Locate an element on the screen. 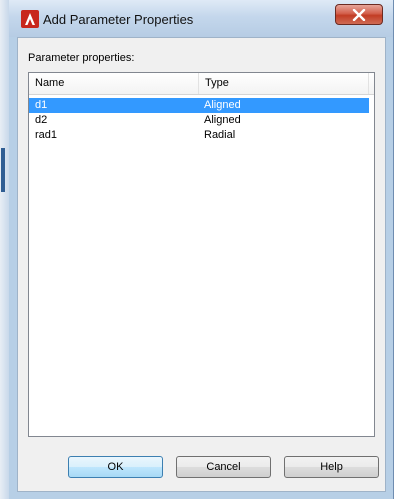 The width and height of the screenshot is (394, 499). ok-button: OK is located at coordinates (115, 467).